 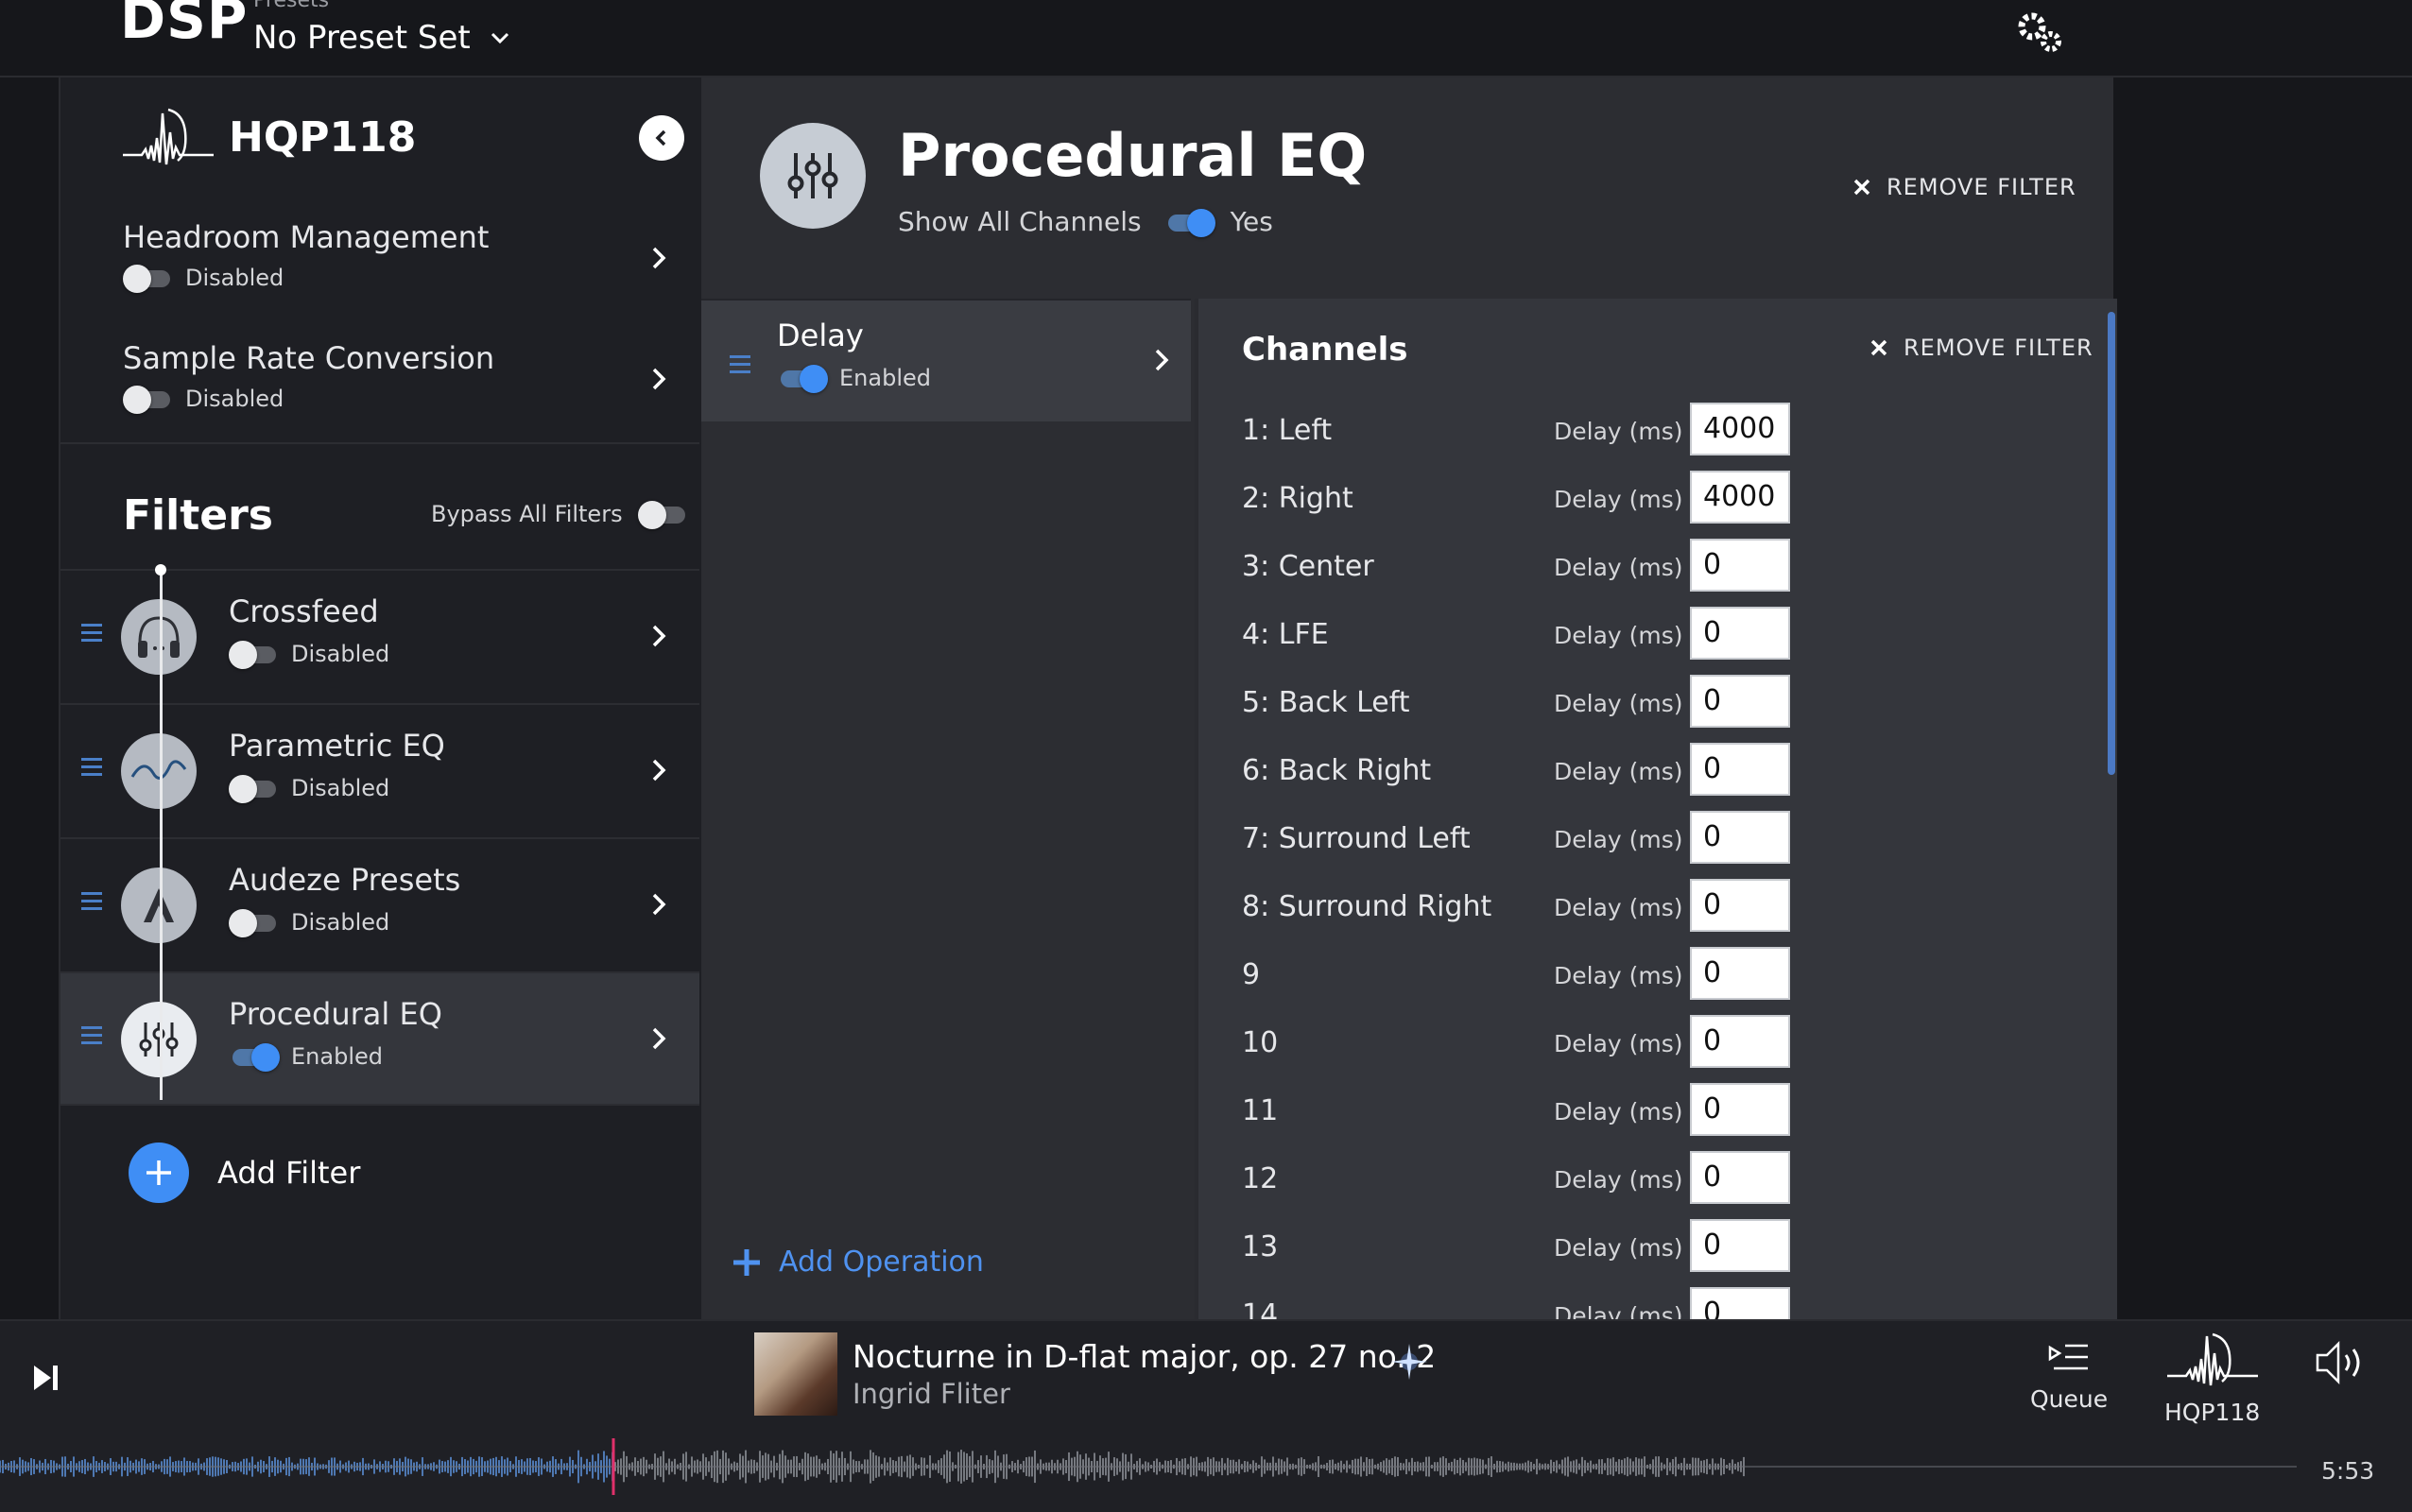 I want to click on audeze-logo-icon, so click(x=159, y=905).